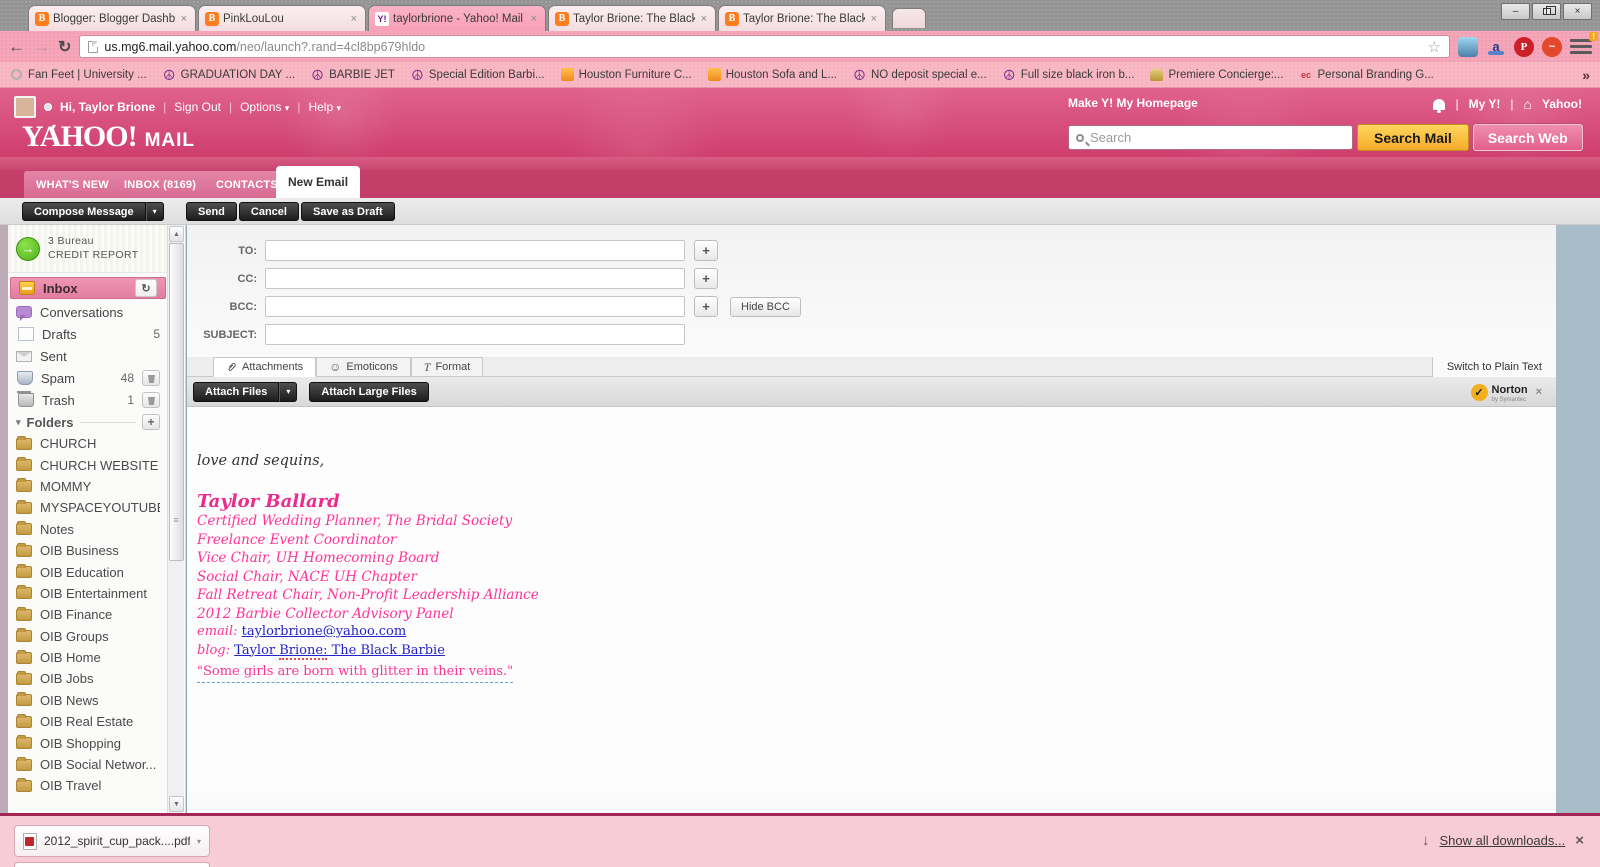  What do you see at coordinates (324, 107) in the screenshot?
I see `help-menu: Help ▾` at bounding box center [324, 107].